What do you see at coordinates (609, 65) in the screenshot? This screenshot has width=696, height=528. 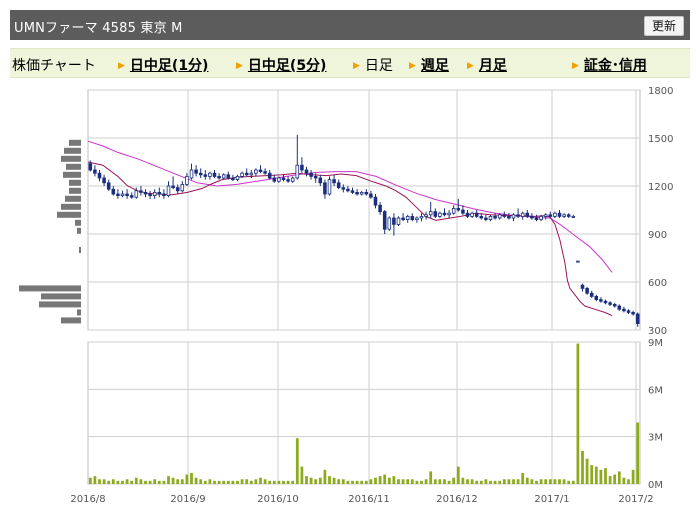 I see `tab-margin-credit: ▶ 証金･信用` at bounding box center [609, 65].